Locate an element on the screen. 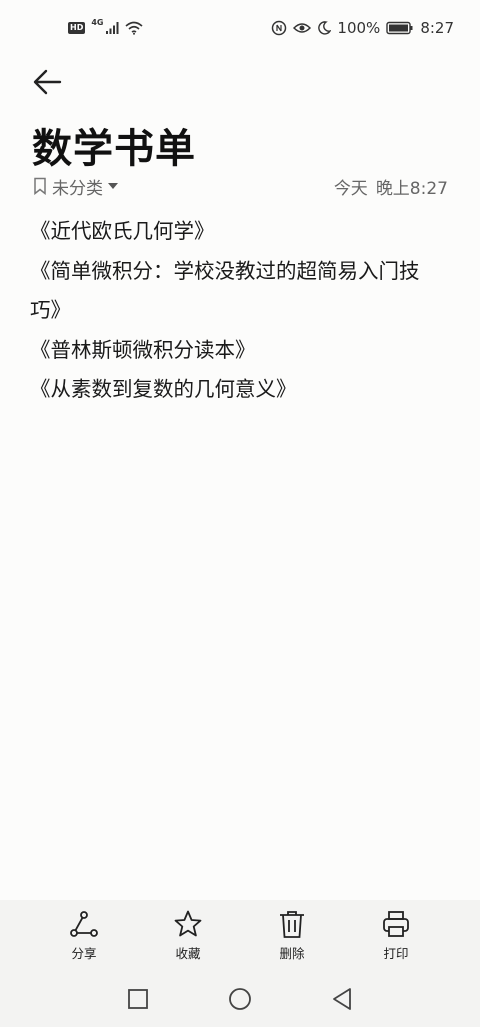  print-label: 打印 is located at coordinates (396, 953).